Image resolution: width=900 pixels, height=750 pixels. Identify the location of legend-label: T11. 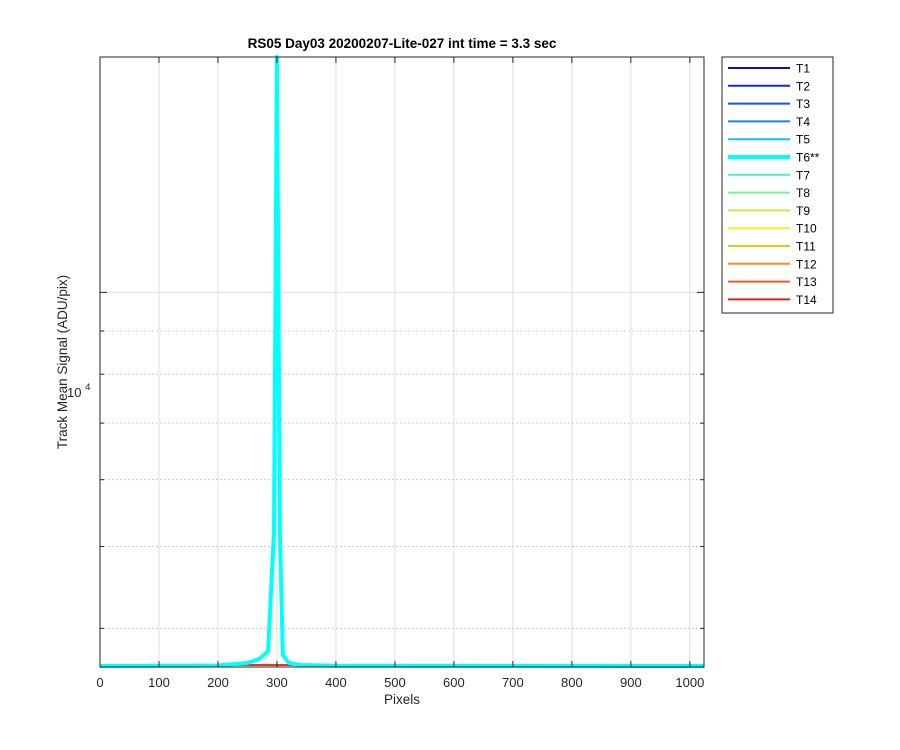
(806, 247).